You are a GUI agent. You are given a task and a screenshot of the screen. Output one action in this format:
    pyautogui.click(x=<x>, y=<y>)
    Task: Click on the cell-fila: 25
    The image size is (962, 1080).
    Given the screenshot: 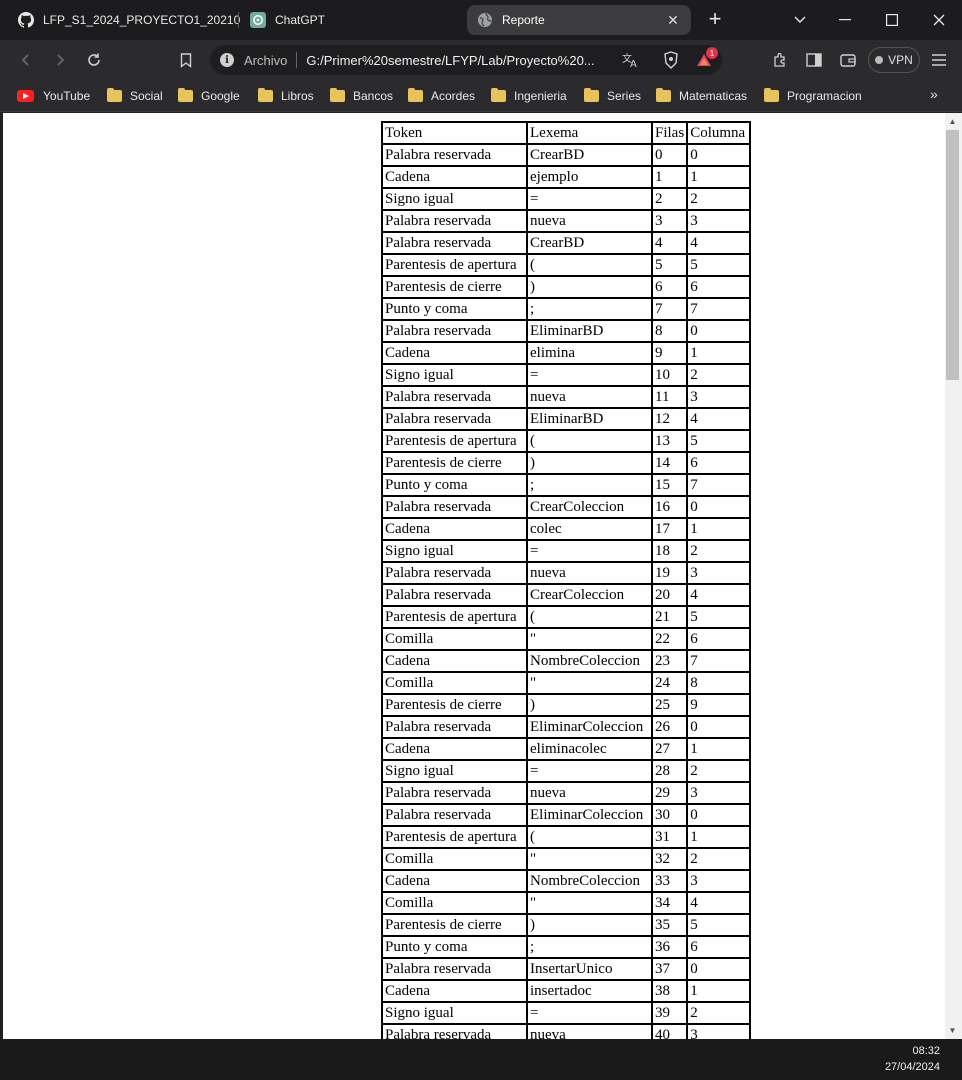 What is the action you would take?
    pyautogui.click(x=671, y=706)
    